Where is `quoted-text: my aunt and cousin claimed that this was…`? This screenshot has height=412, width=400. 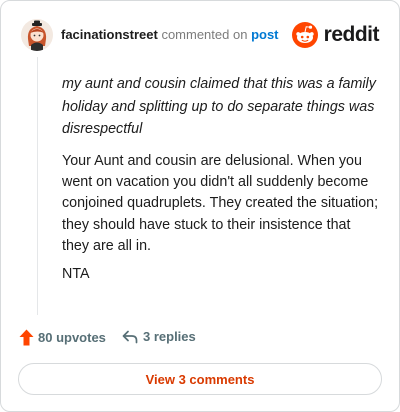 quoted-text: my aunt and cousin claimed that this was… is located at coordinates (219, 106).